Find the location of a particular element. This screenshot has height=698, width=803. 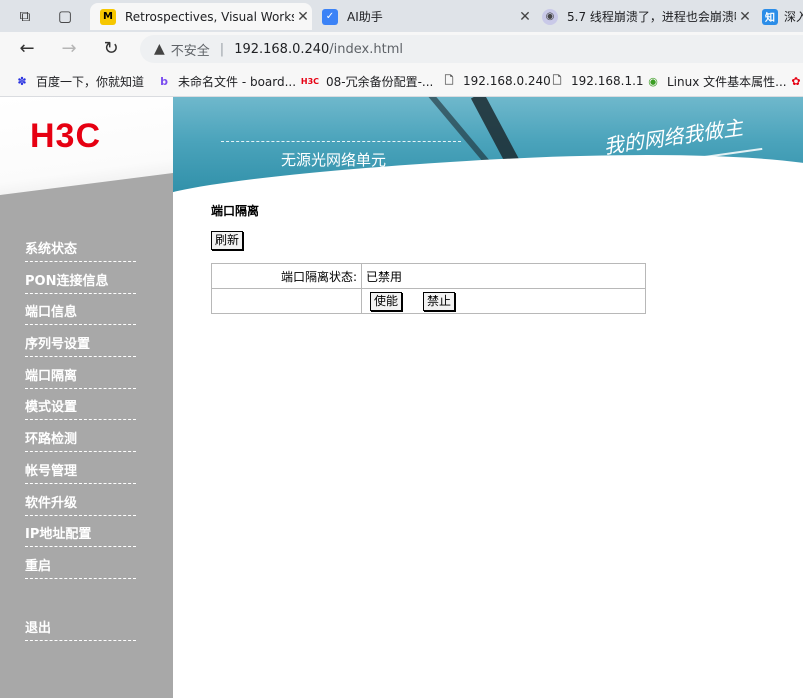

url-host: 192.168.0.240 is located at coordinates (281, 49).